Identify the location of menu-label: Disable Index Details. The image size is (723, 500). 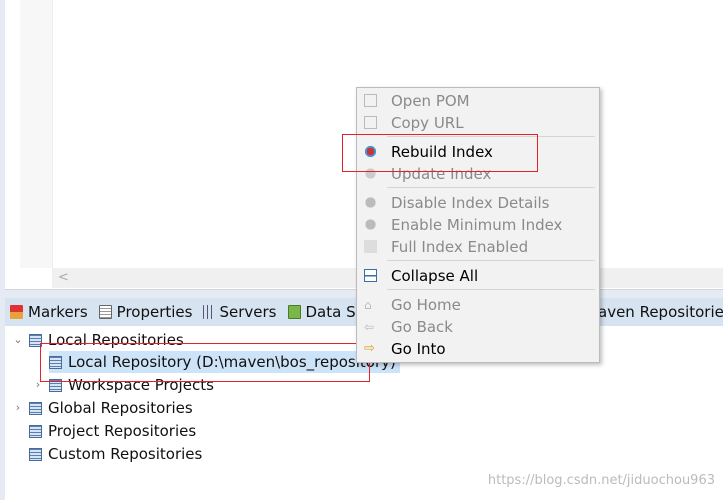
(470, 203).